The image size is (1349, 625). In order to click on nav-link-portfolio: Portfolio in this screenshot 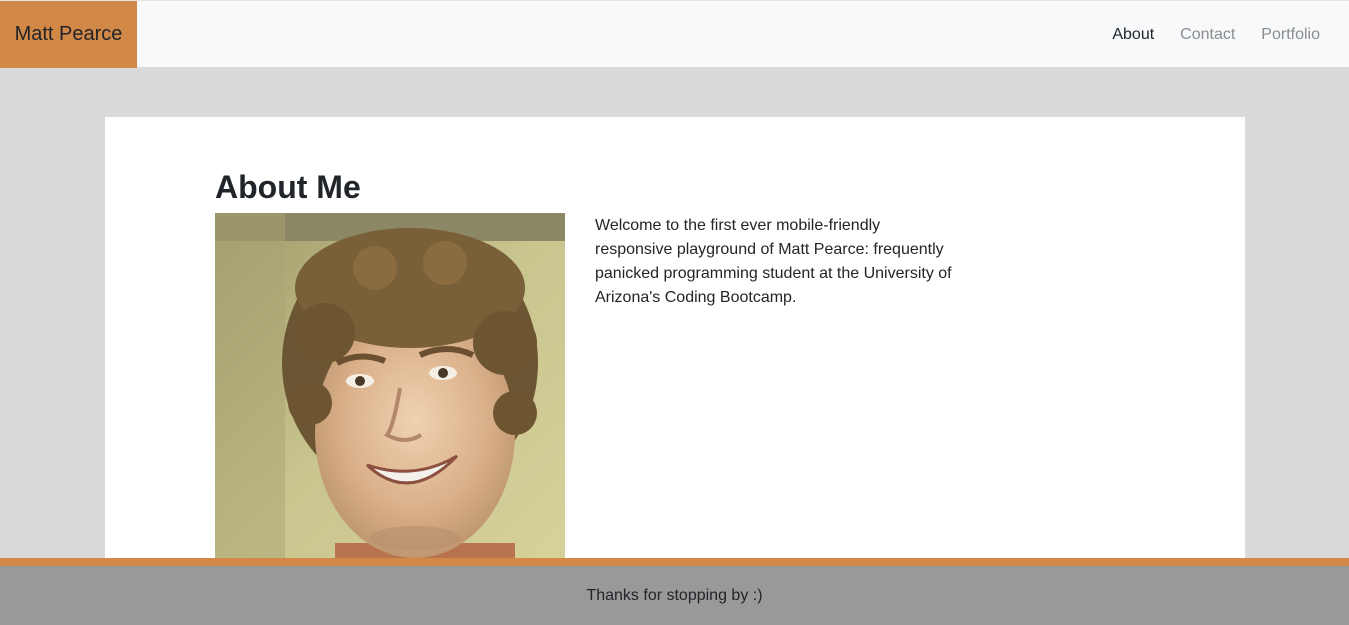, I will do `click(1290, 35)`.